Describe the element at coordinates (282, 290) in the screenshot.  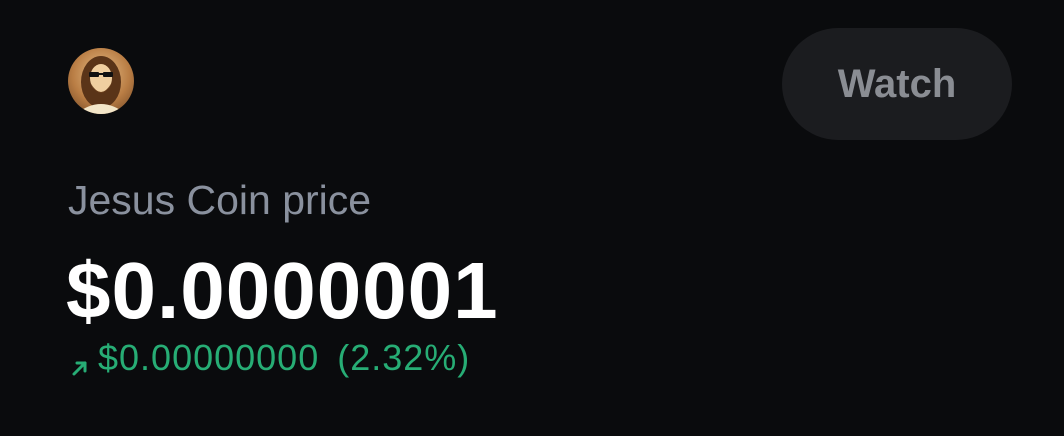
I see `price-value: $0.0000001` at that location.